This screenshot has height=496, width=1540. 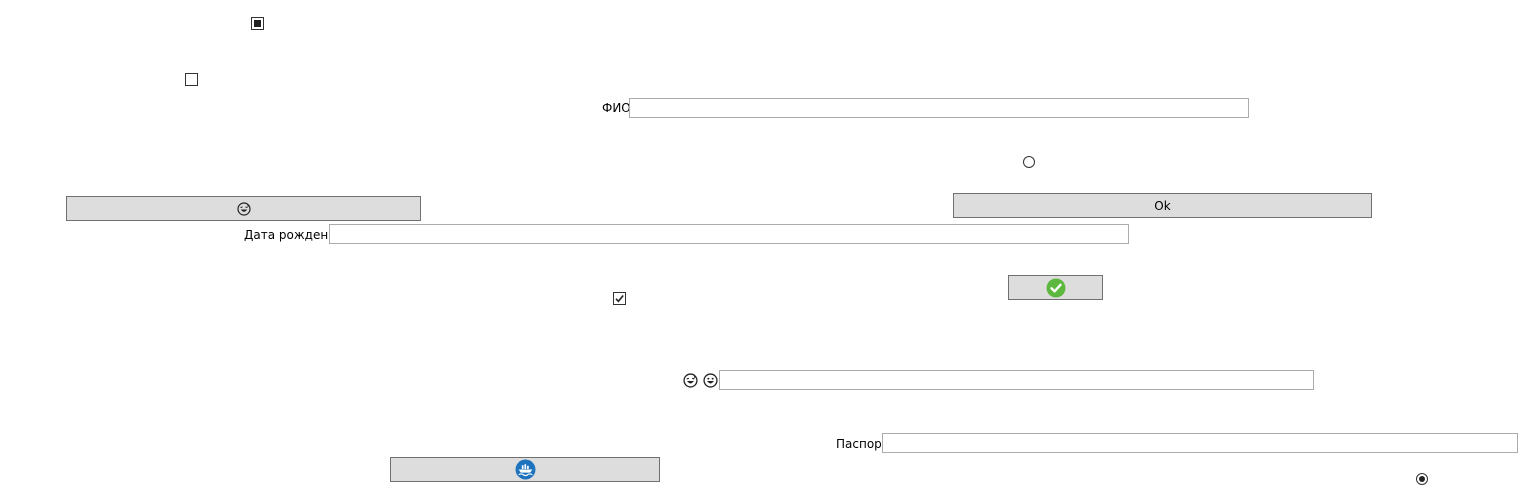 I want to click on checked-radio, so click(x=1422, y=479).